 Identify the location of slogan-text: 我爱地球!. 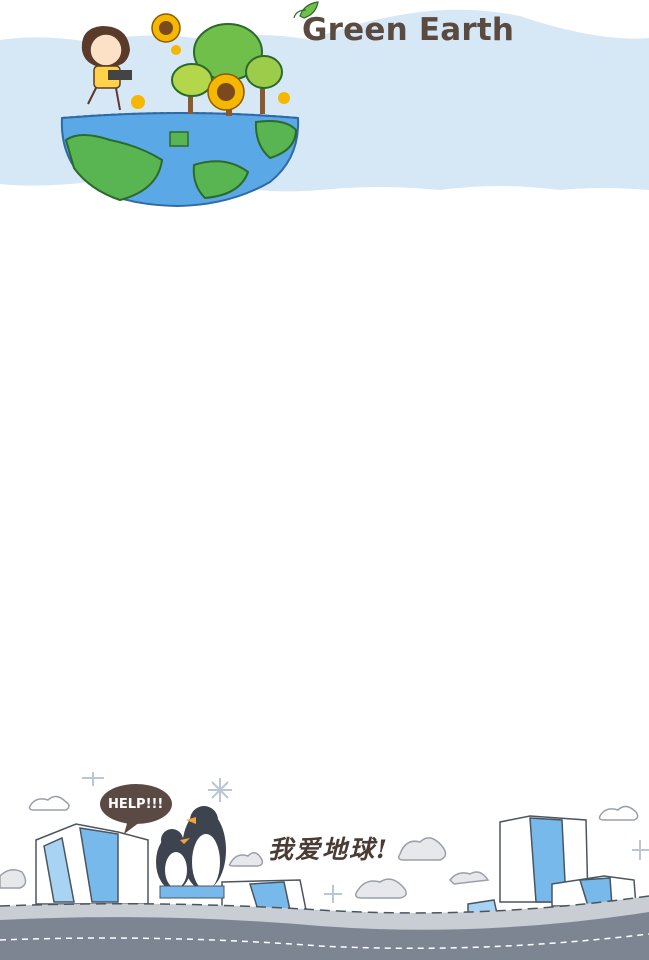
(328, 849).